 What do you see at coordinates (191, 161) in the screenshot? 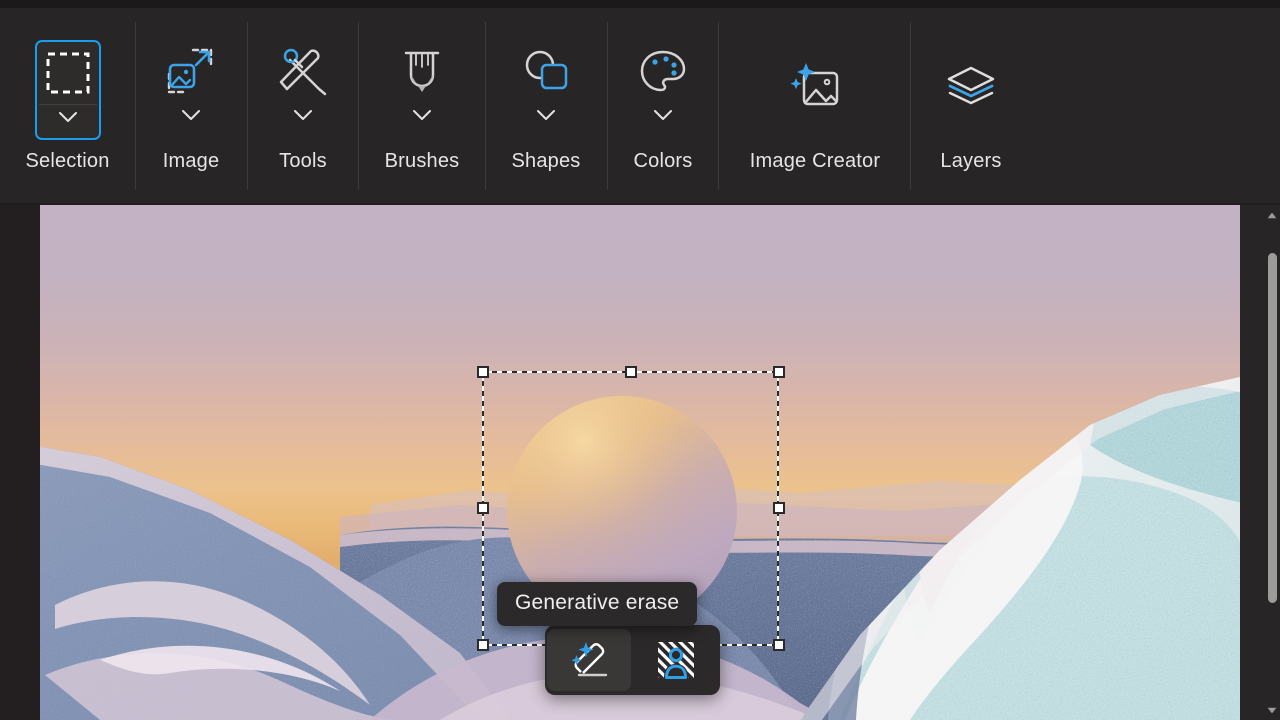
I see `ribbon-label-image: Image` at bounding box center [191, 161].